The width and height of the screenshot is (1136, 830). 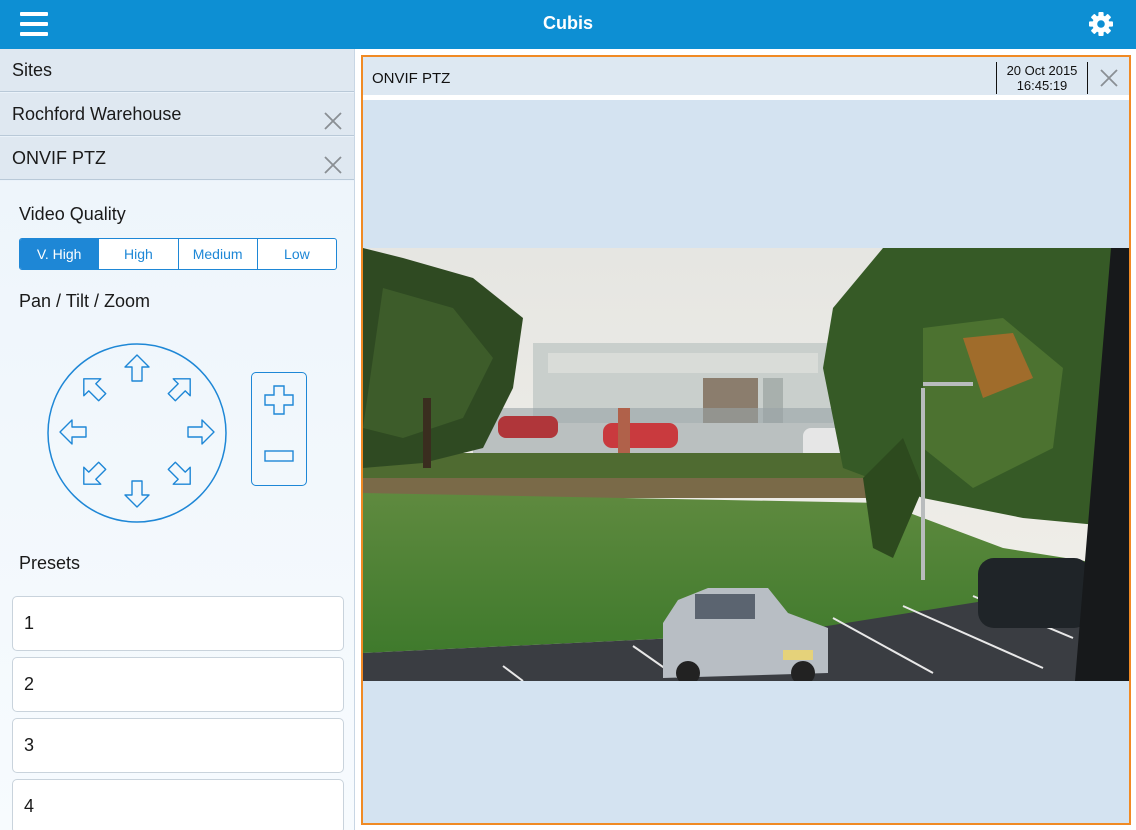 What do you see at coordinates (137, 433) in the screenshot?
I see `ptz-joystick` at bounding box center [137, 433].